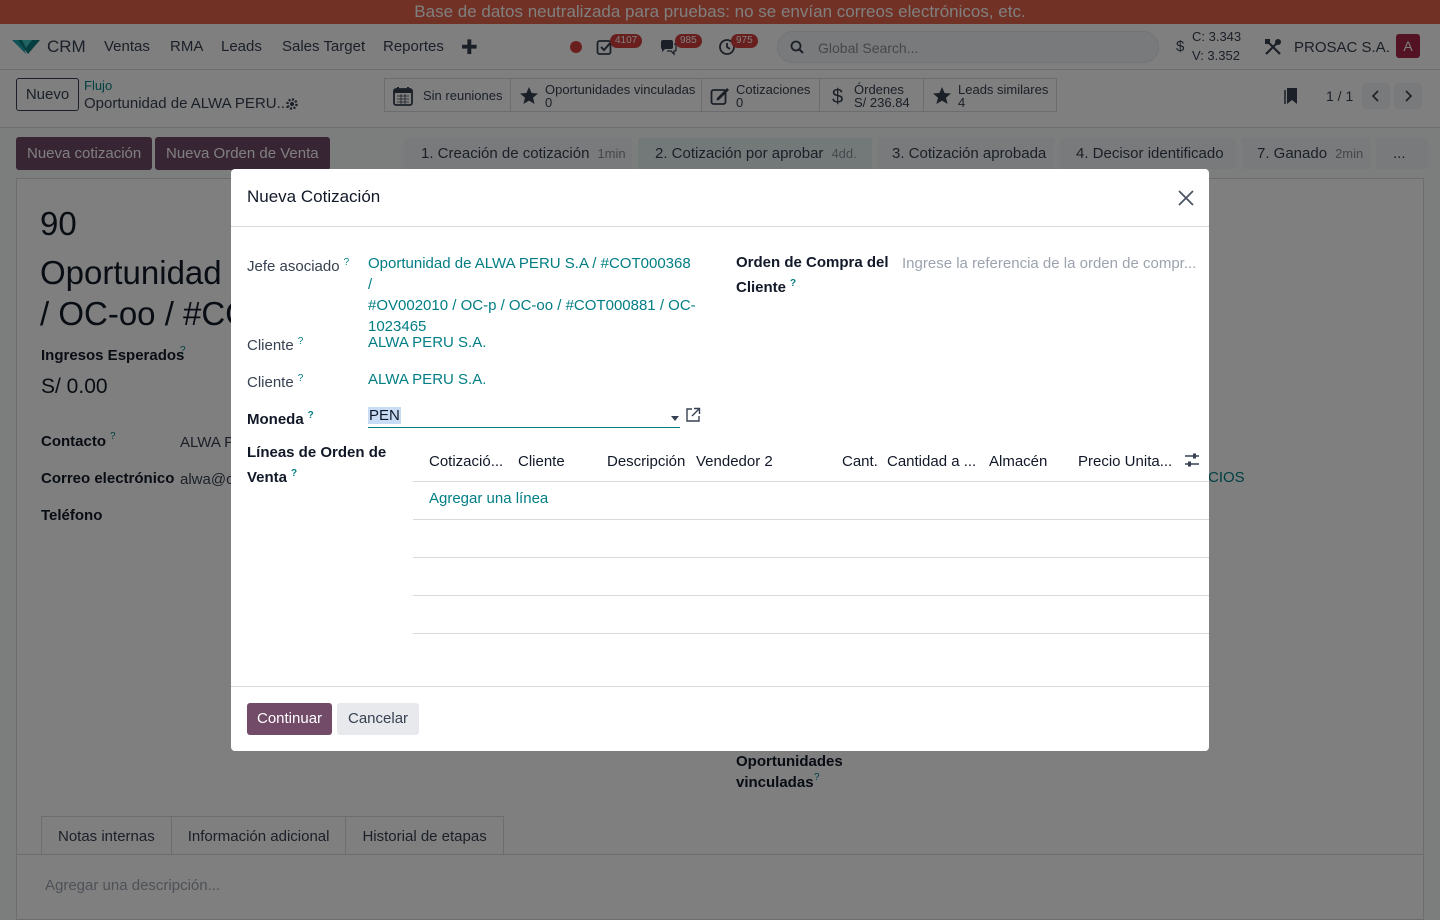 The image size is (1440, 920). Describe the element at coordinates (488, 498) in the screenshot. I see `add-line-link: Agregar una línea` at that location.